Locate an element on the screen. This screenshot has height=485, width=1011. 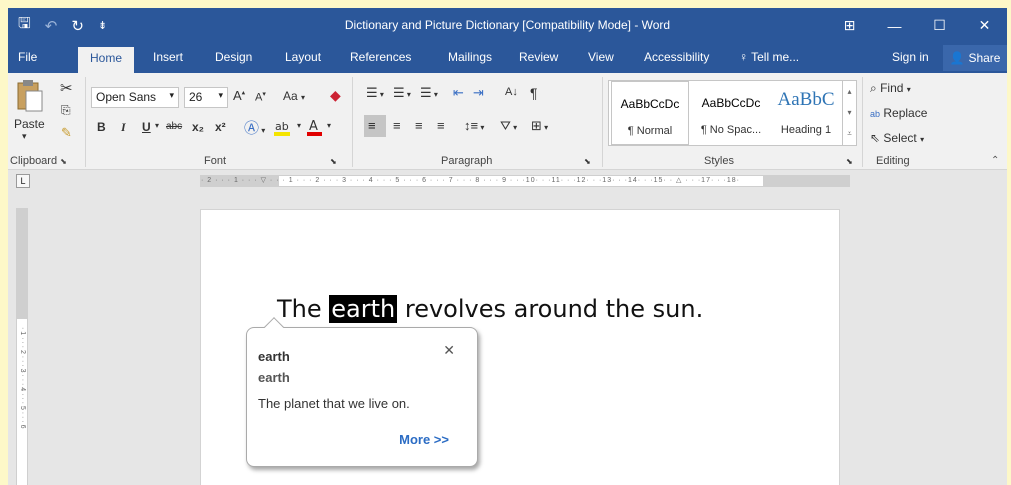
underline-button: U is located at coordinates (146, 127).